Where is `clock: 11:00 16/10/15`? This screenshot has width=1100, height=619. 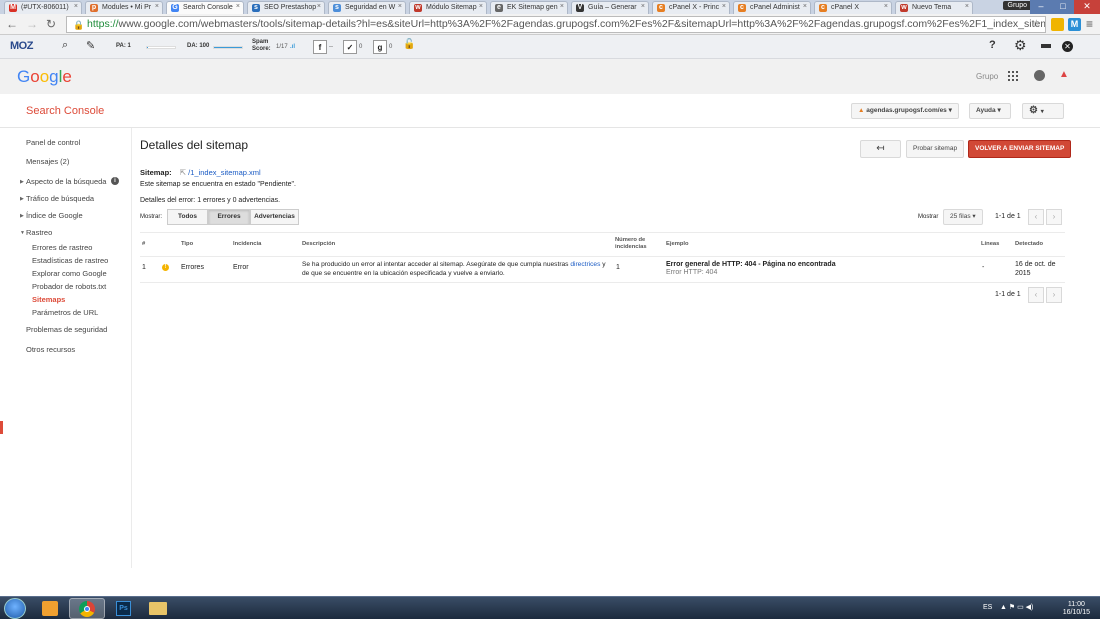 clock: 11:00 16/10/15 is located at coordinates (1076, 609).